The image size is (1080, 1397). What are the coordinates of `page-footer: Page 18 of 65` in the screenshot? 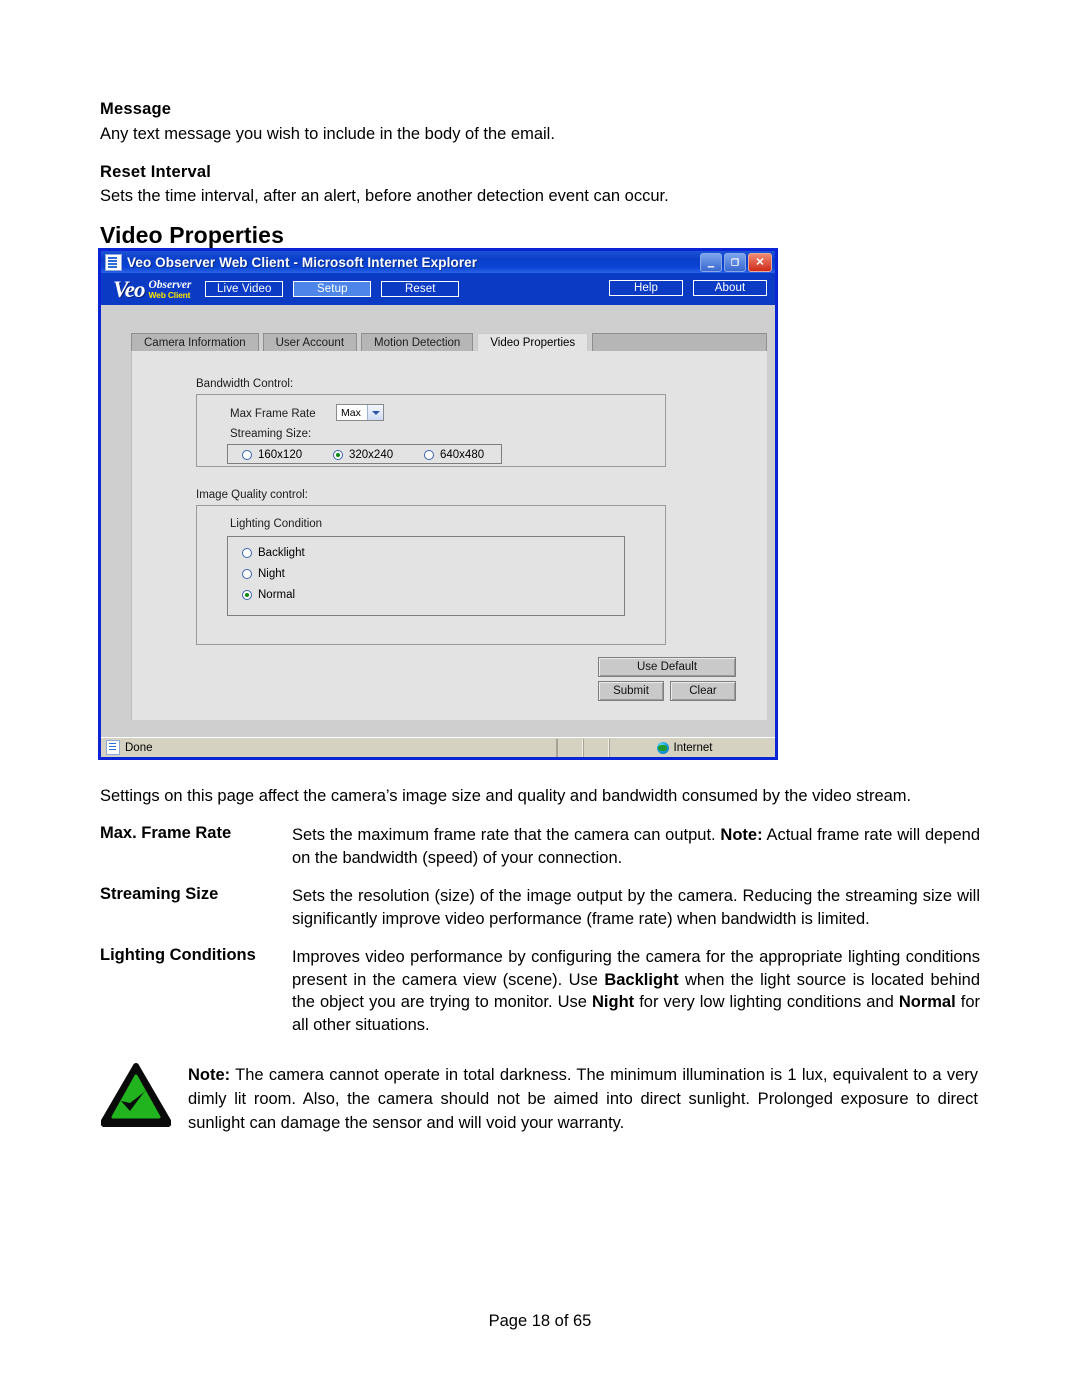 It's located at (540, 1321).